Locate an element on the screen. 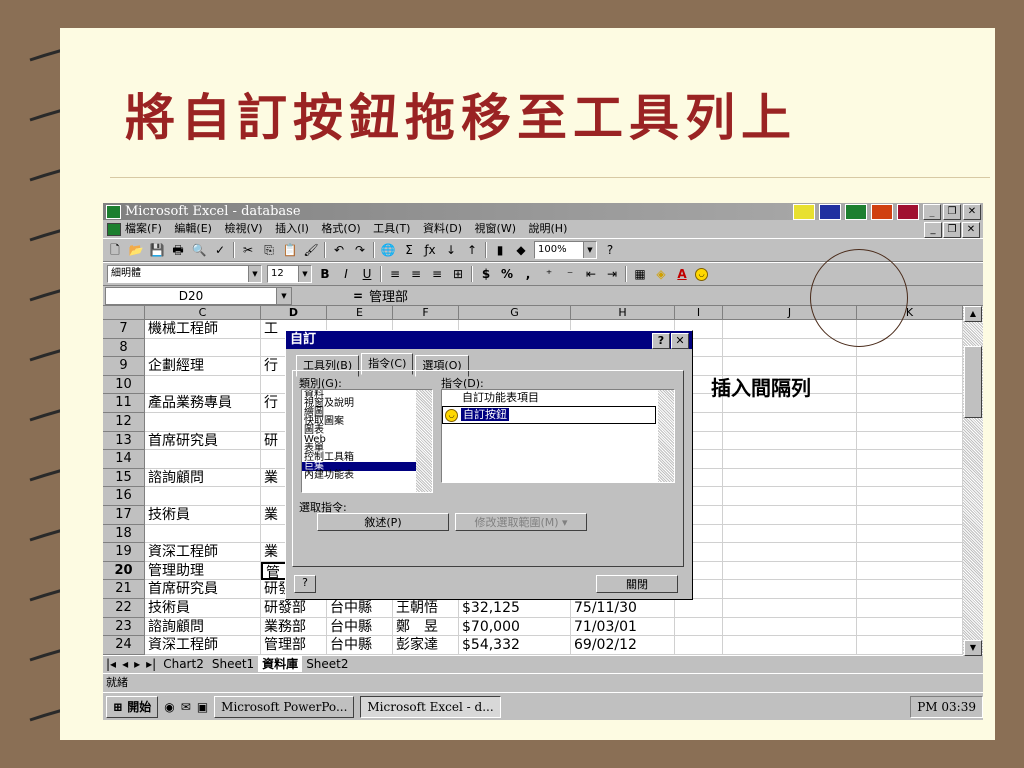 The width and height of the screenshot is (1024, 768). tab-nav-last-icon: ▸| is located at coordinates (151, 664).